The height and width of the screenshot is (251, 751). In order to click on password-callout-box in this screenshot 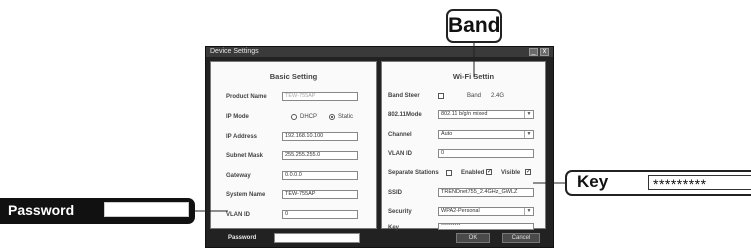, I will do `click(146, 209)`.